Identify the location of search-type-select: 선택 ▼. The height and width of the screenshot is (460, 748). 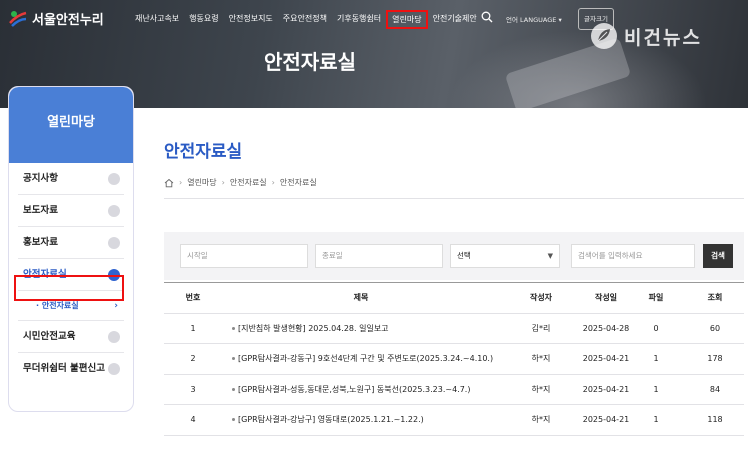
(505, 256).